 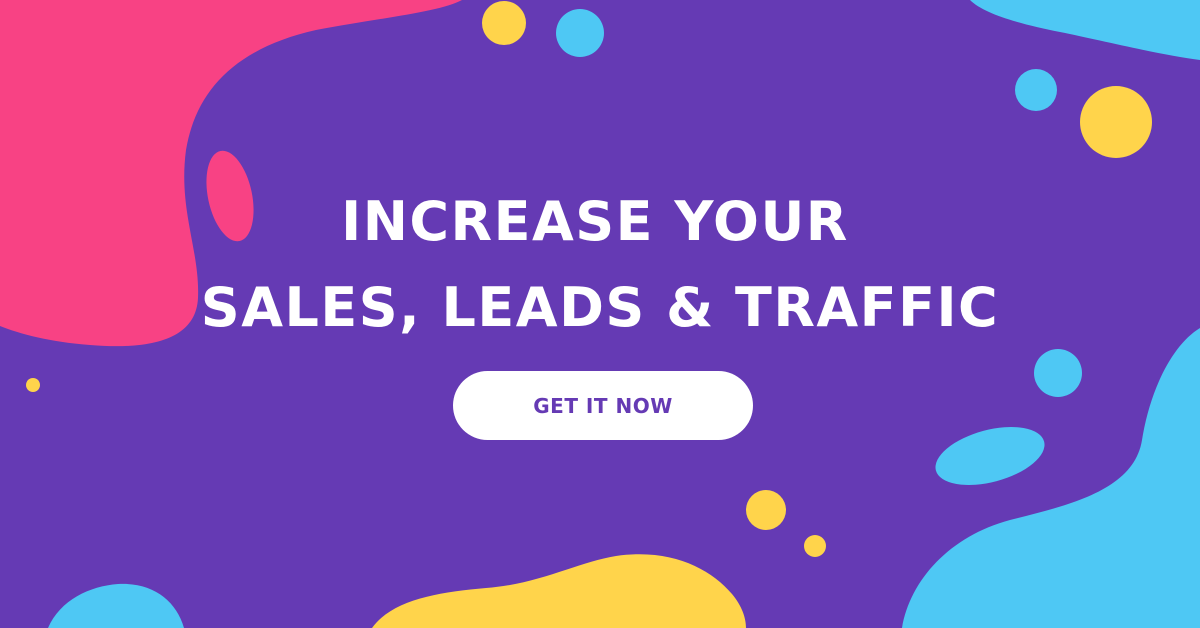 What do you see at coordinates (595, 221) in the screenshot?
I see `headline-line-1: INCREASE YOUR` at bounding box center [595, 221].